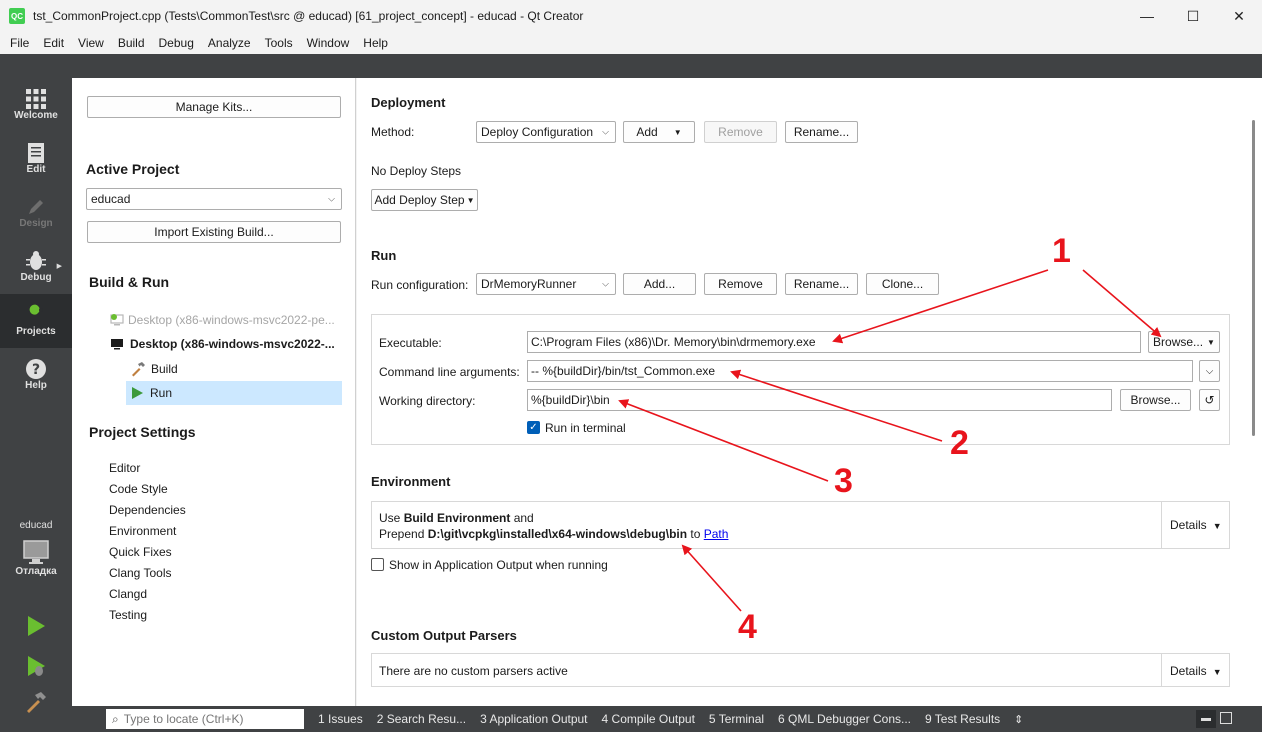 The image size is (1262, 732). Describe the element at coordinates (962, 719) in the screenshot. I see `output-tab-test-results: 9 Test Results` at that location.